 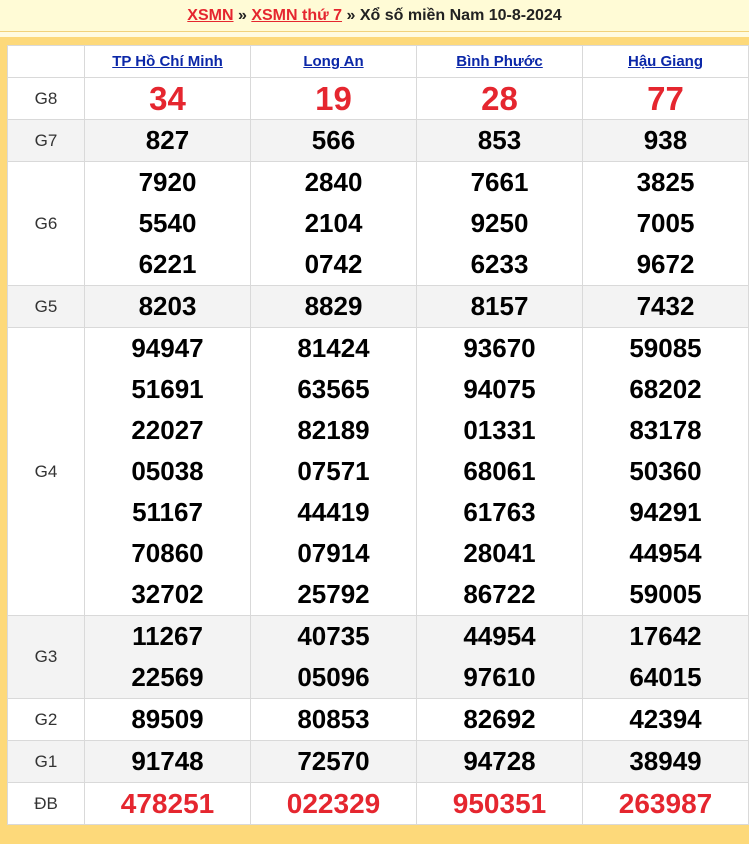 I want to click on prize-cell: 59085 68202 83178 50360 94291 44954 59005, so click(x=665, y=471).